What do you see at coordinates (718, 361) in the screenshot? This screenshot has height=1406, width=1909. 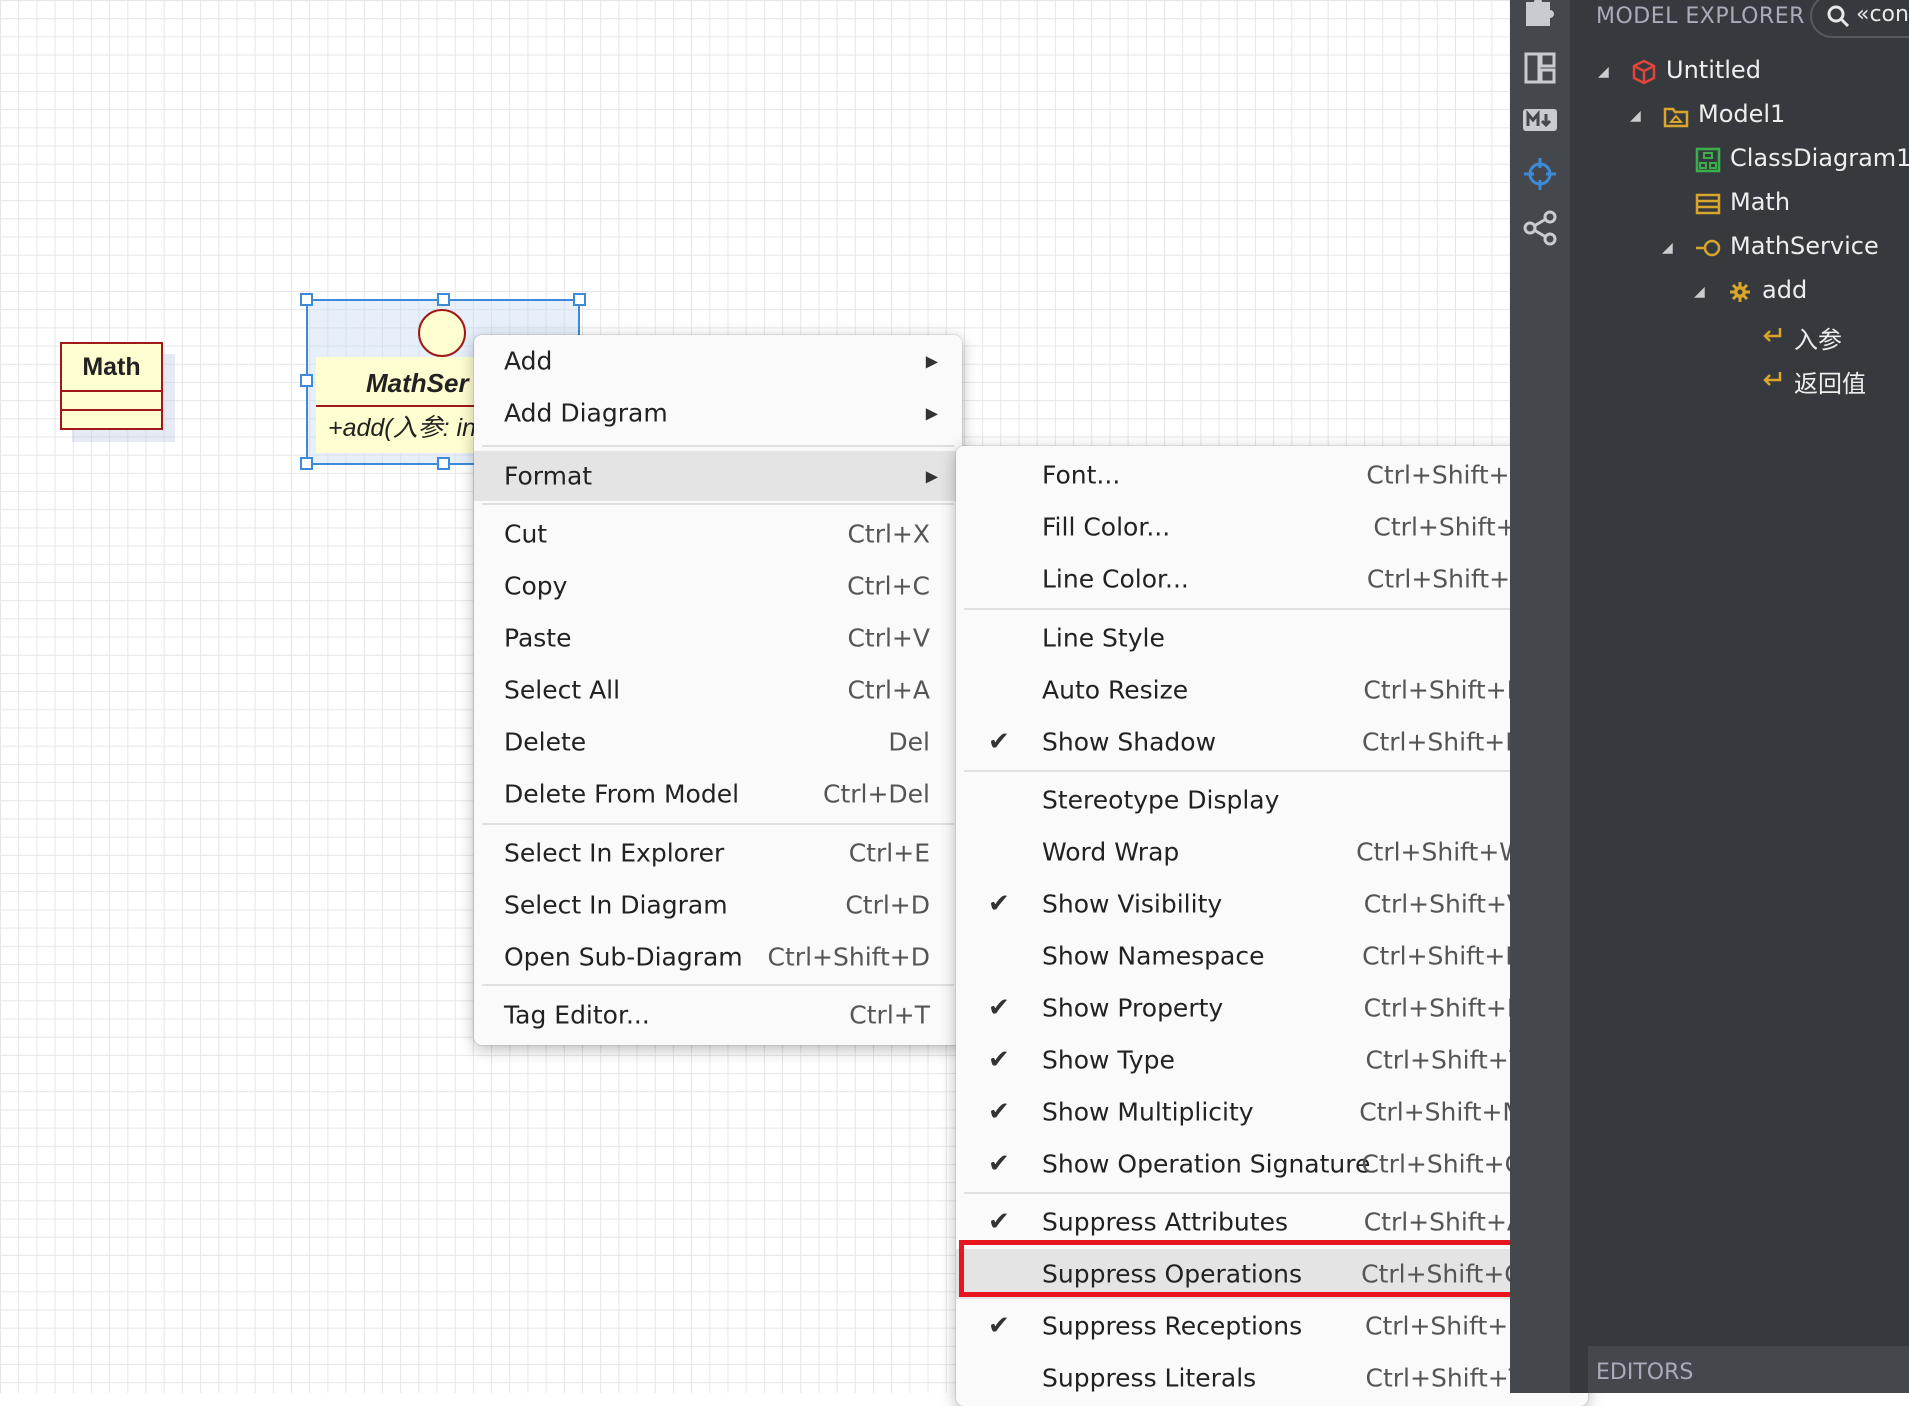 I see `menu-item-add: Add ▶` at bounding box center [718, 361].